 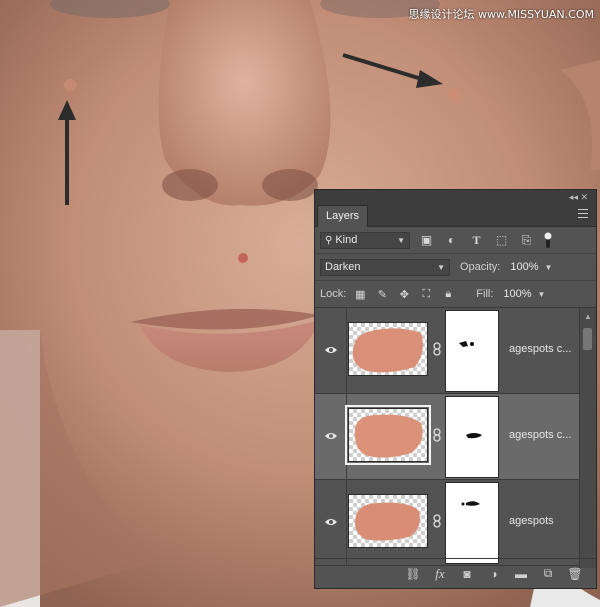 What do you see at coordinates (547, 240) in the screenshot?
I see `filter-toggle-icon` at bounding box center [547, 240].